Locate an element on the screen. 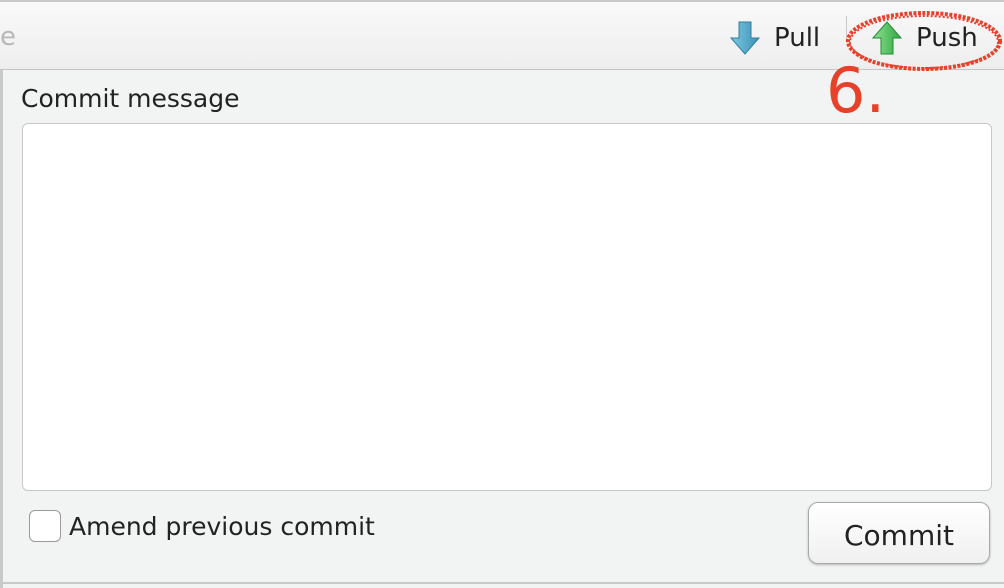  toolbar-separator is located at coordinates (846, 29).